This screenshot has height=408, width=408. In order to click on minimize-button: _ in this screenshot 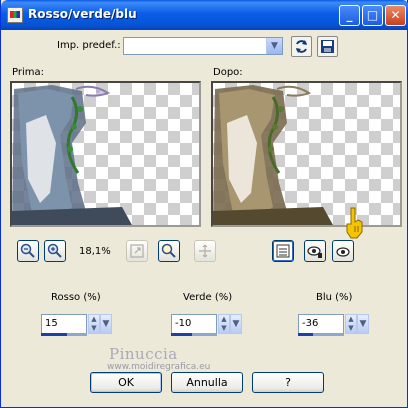, I will do `click(349, 15)`.